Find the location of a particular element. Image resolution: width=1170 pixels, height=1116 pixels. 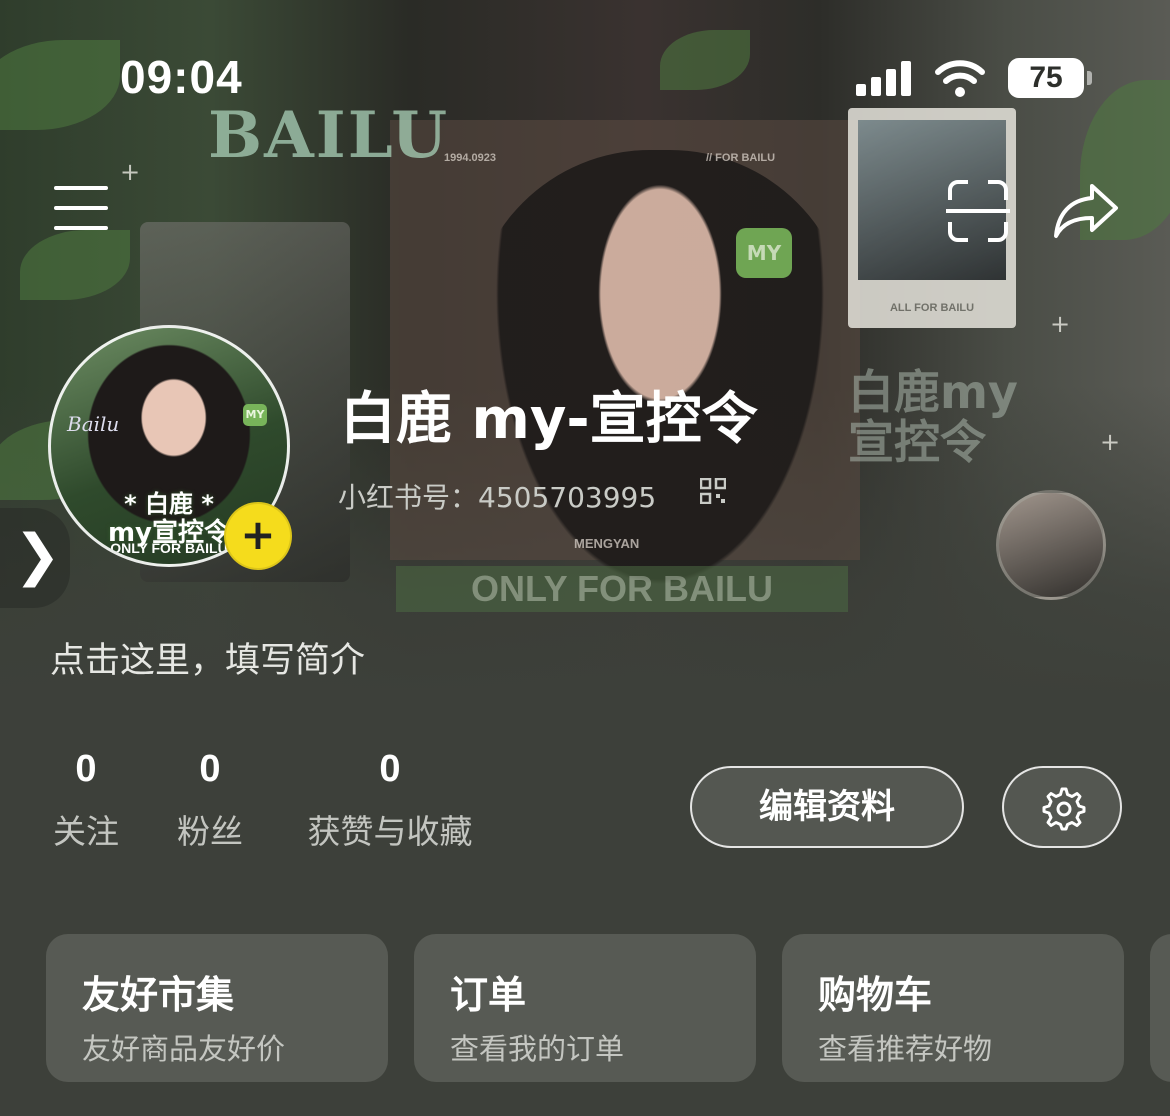

card-title: 友好市集 is located at coordinates (158, 995).